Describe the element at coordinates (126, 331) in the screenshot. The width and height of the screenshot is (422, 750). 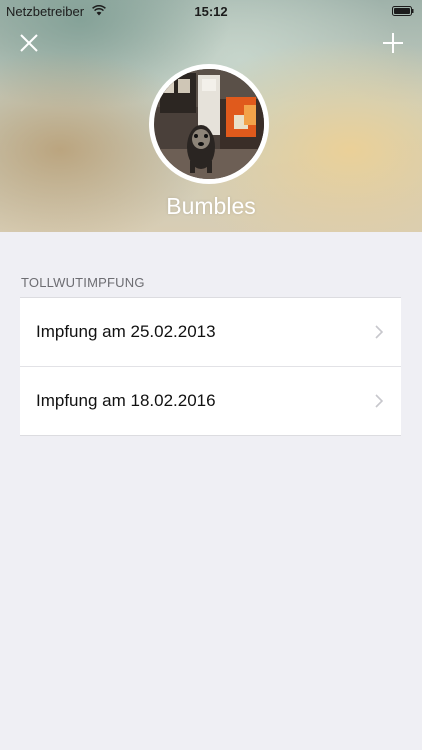
I see `list-item-label: Impfung am 25.02.2013` at that location.